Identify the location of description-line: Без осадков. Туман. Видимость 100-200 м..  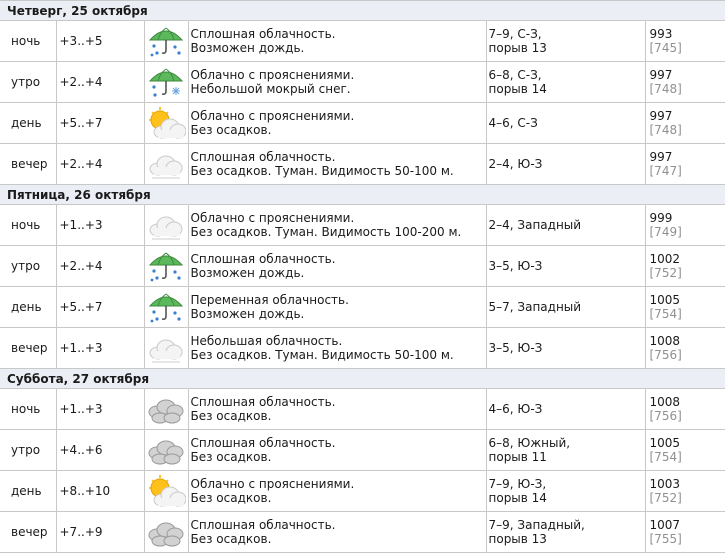
(326, 232).